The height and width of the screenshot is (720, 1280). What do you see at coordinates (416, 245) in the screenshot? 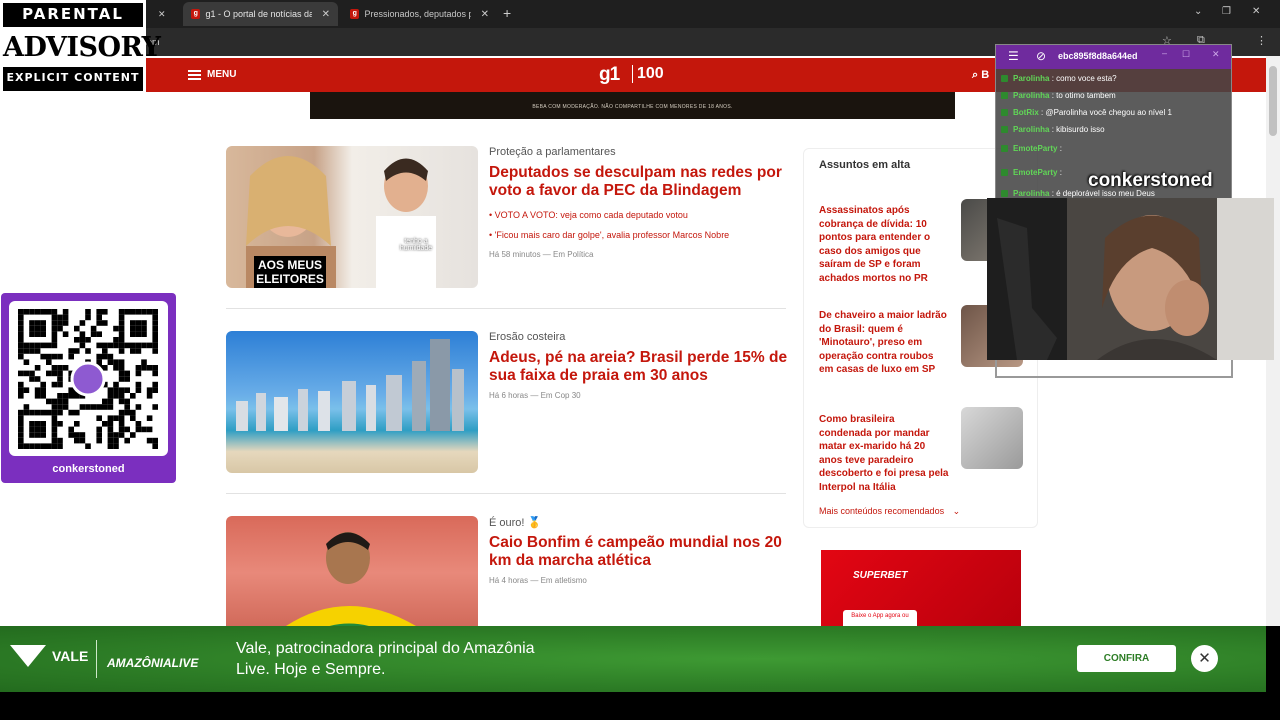
I see `thumbnail-caption-small: tenho a humildade` at bounding box center [416, 245].